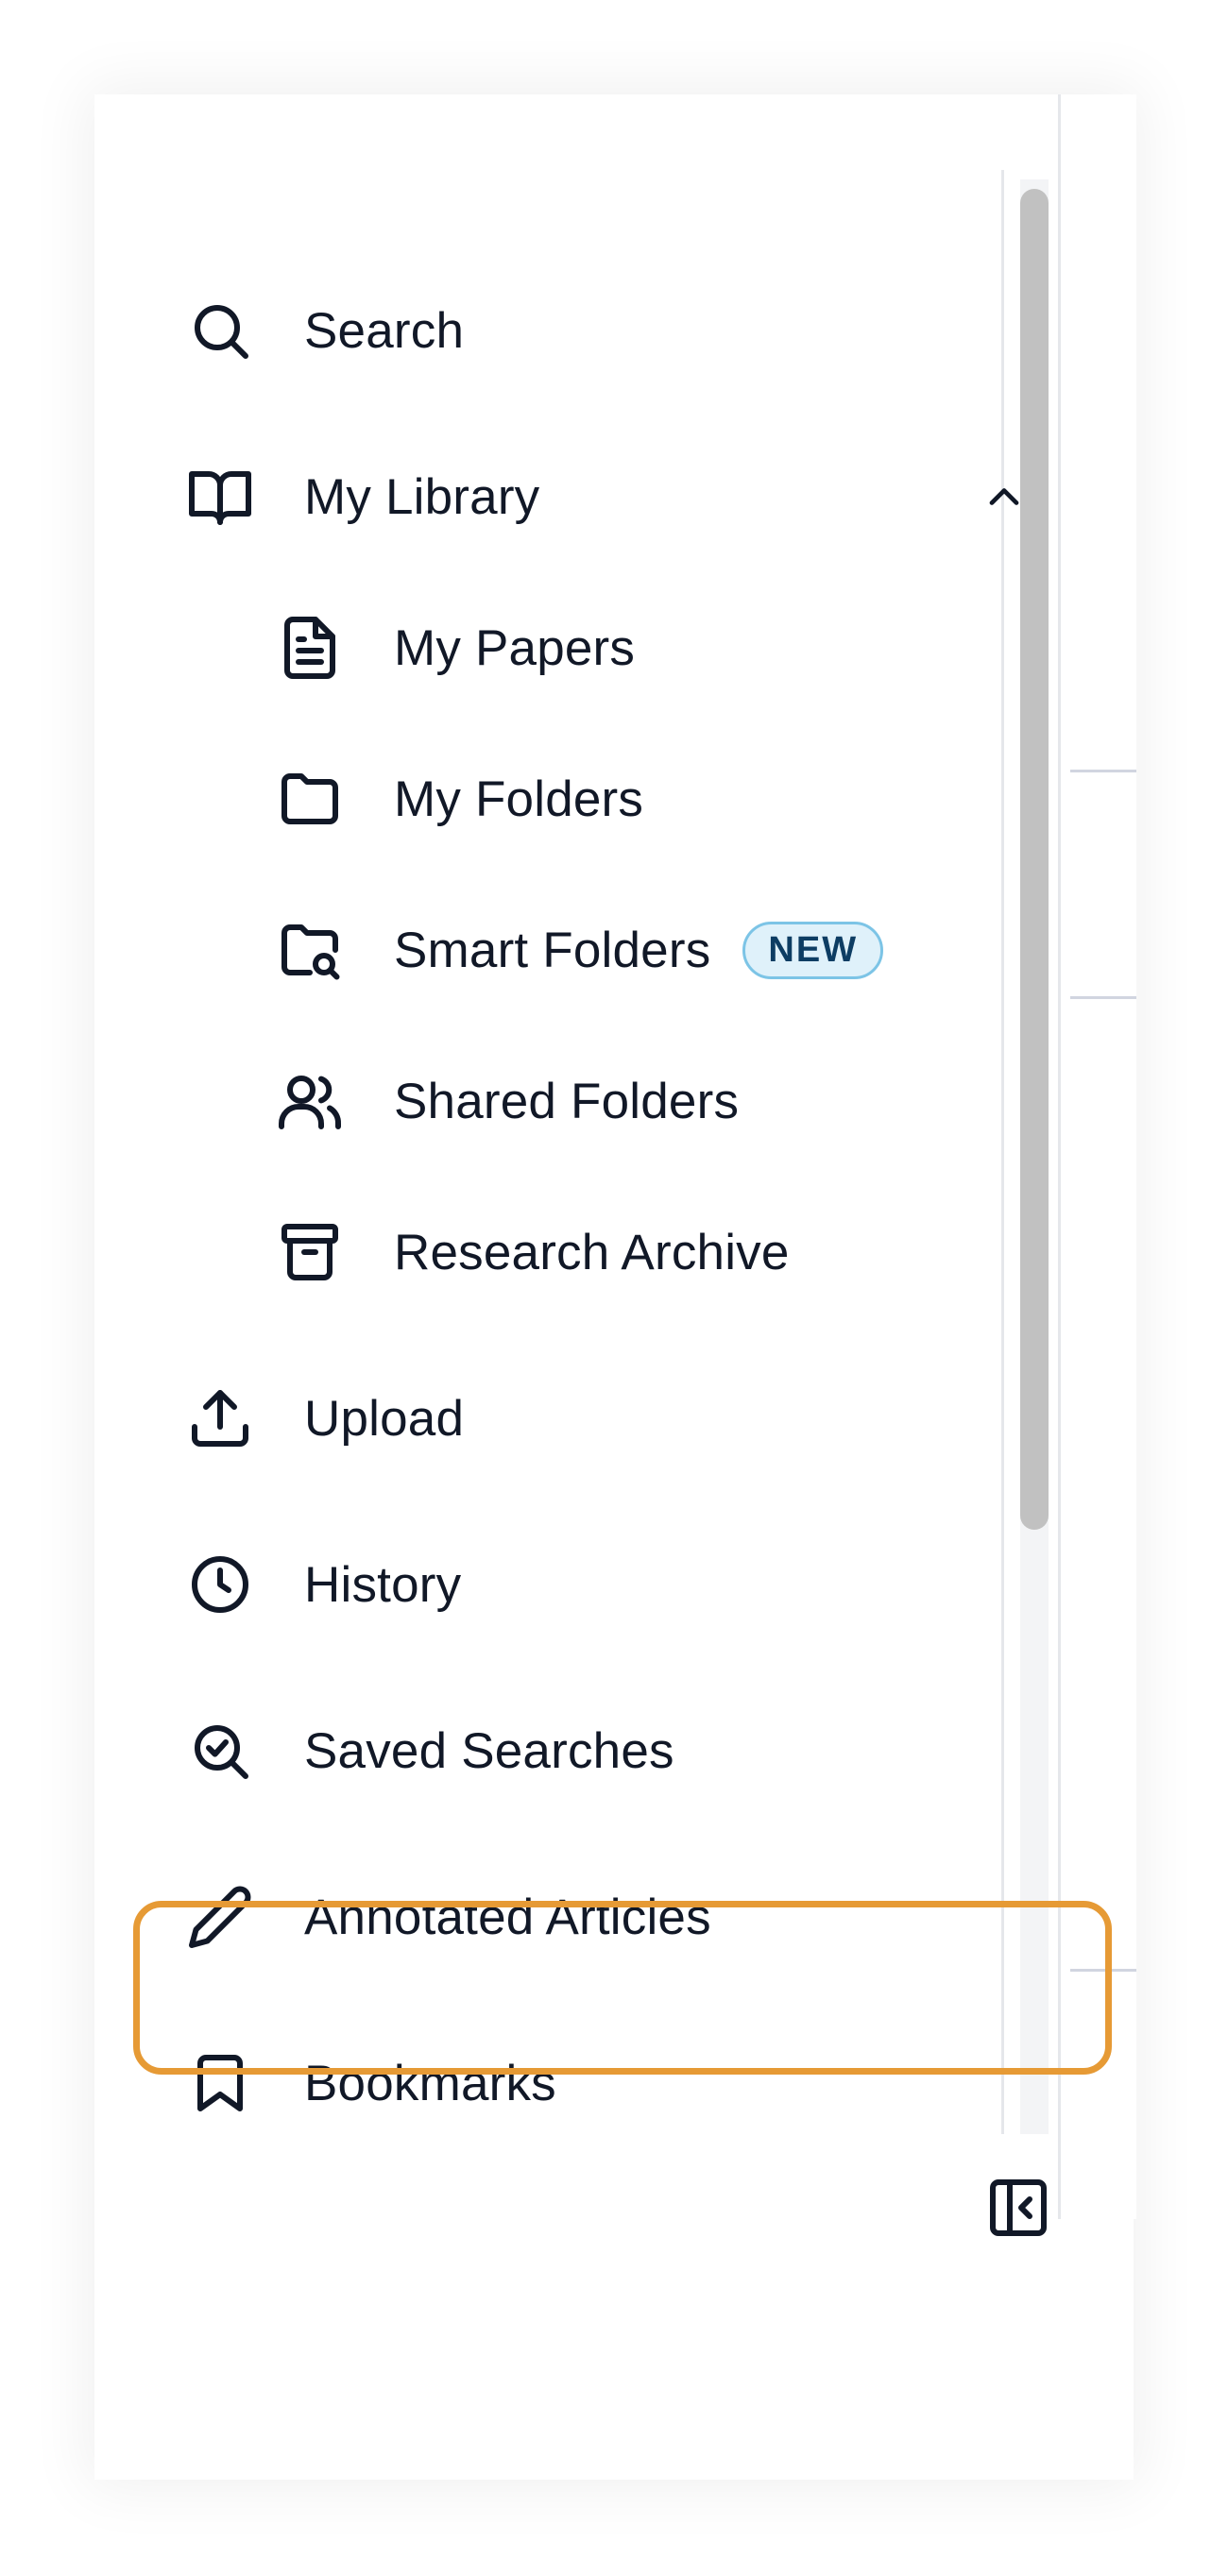 Image resolution: width=1228 pixels, height=2576 pixels. What do you see at coordinates (385, 1418) in the screenshot?
I see `nav-item-label: Upload` at bounding box center [385, 1418].